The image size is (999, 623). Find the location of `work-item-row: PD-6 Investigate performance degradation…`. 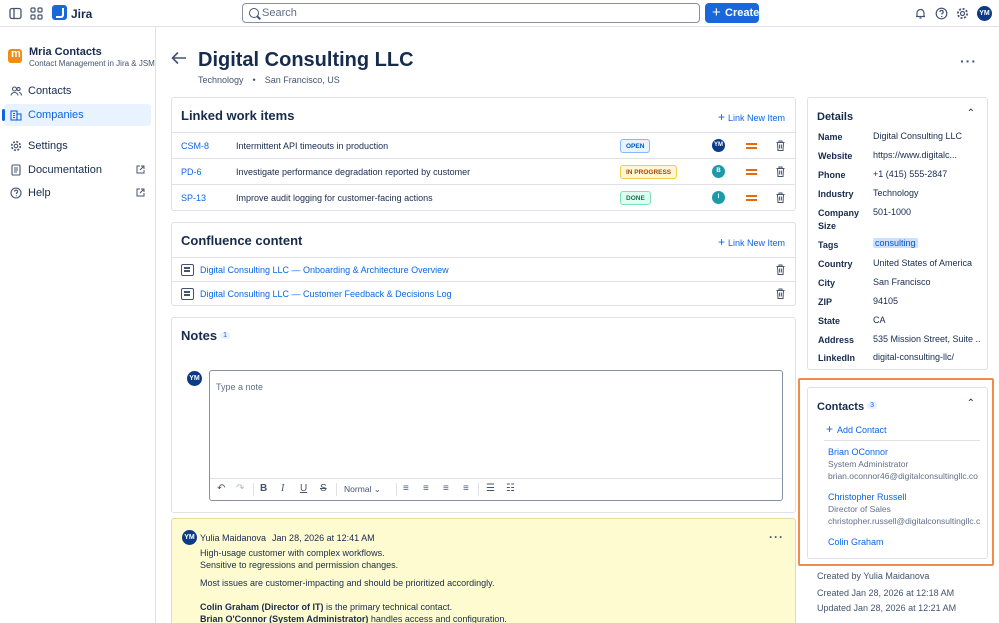

work-item-row: PD-6 Investigate performance degradation… is located at coordinates (483, 171).